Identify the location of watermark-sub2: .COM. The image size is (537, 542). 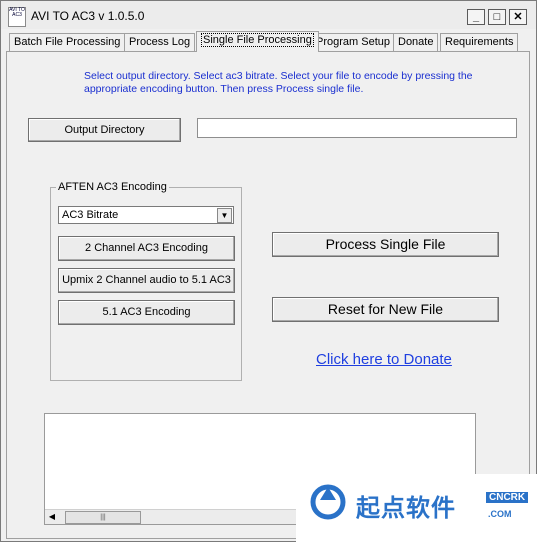
(500, 514).